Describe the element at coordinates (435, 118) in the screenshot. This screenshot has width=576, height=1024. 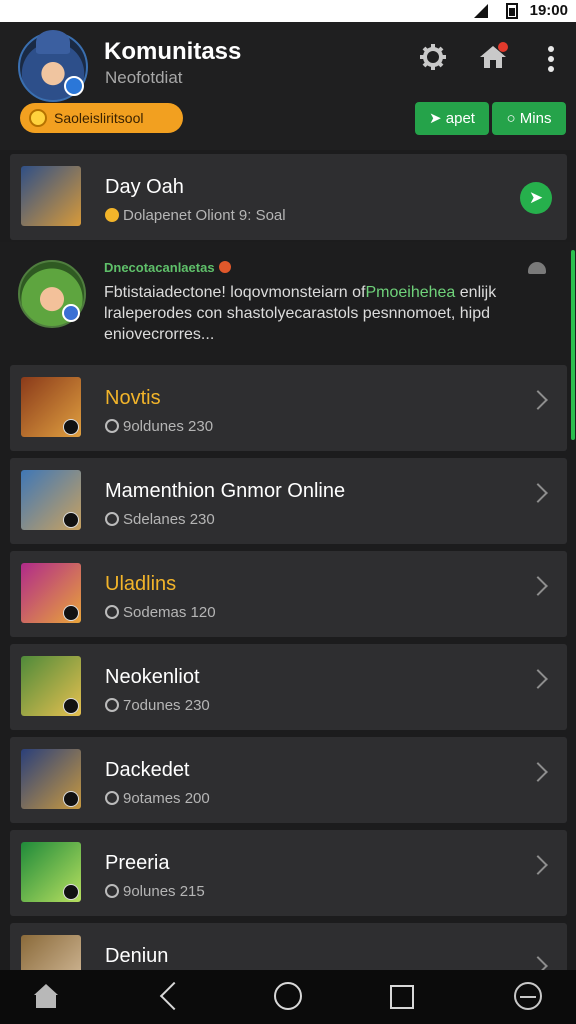
I see `chat-icon: ➤` at that location.